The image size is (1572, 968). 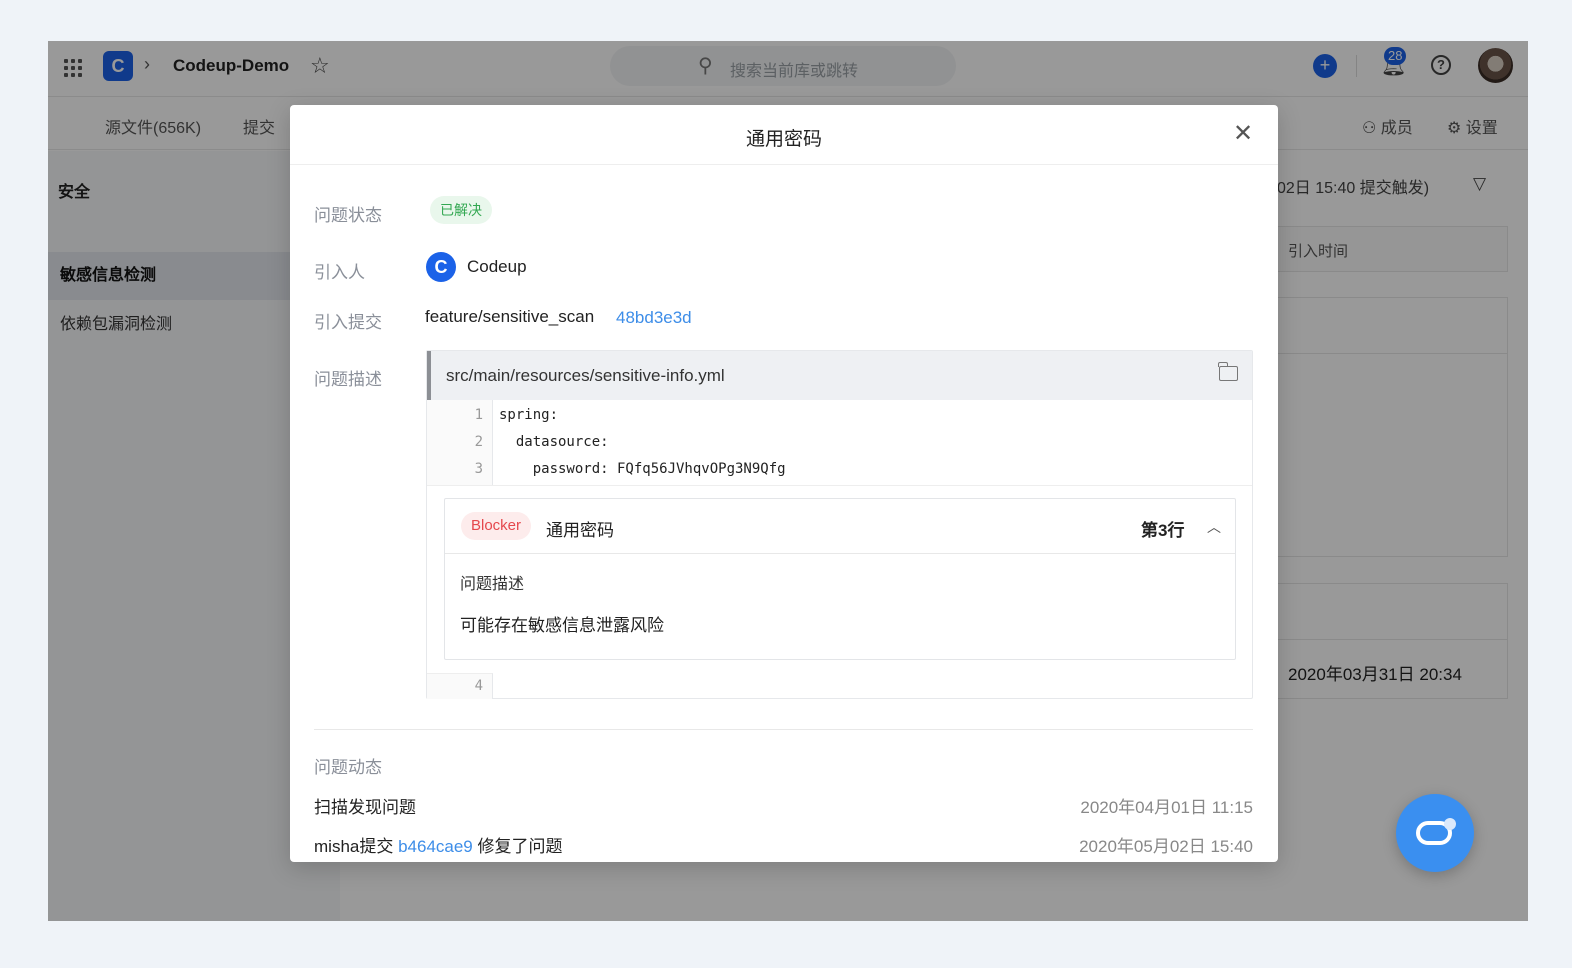 I want to click on activity-time: 2020年05月02日 15:40, so click(x=1166, y=846).